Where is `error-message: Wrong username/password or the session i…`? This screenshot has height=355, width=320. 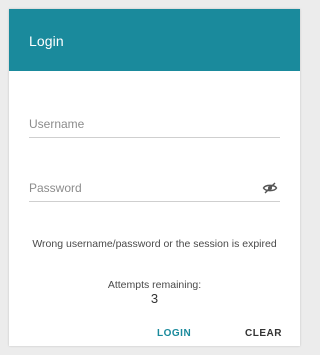 error-message: Wrong username/password or the session i… is located at coordinates (154, 244).